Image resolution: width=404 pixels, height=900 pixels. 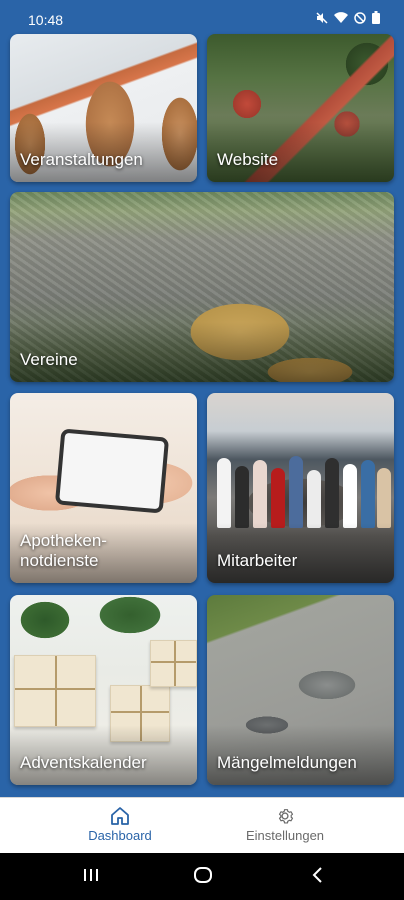 I want to click on dnd-icon, so click(x=360, y=20).